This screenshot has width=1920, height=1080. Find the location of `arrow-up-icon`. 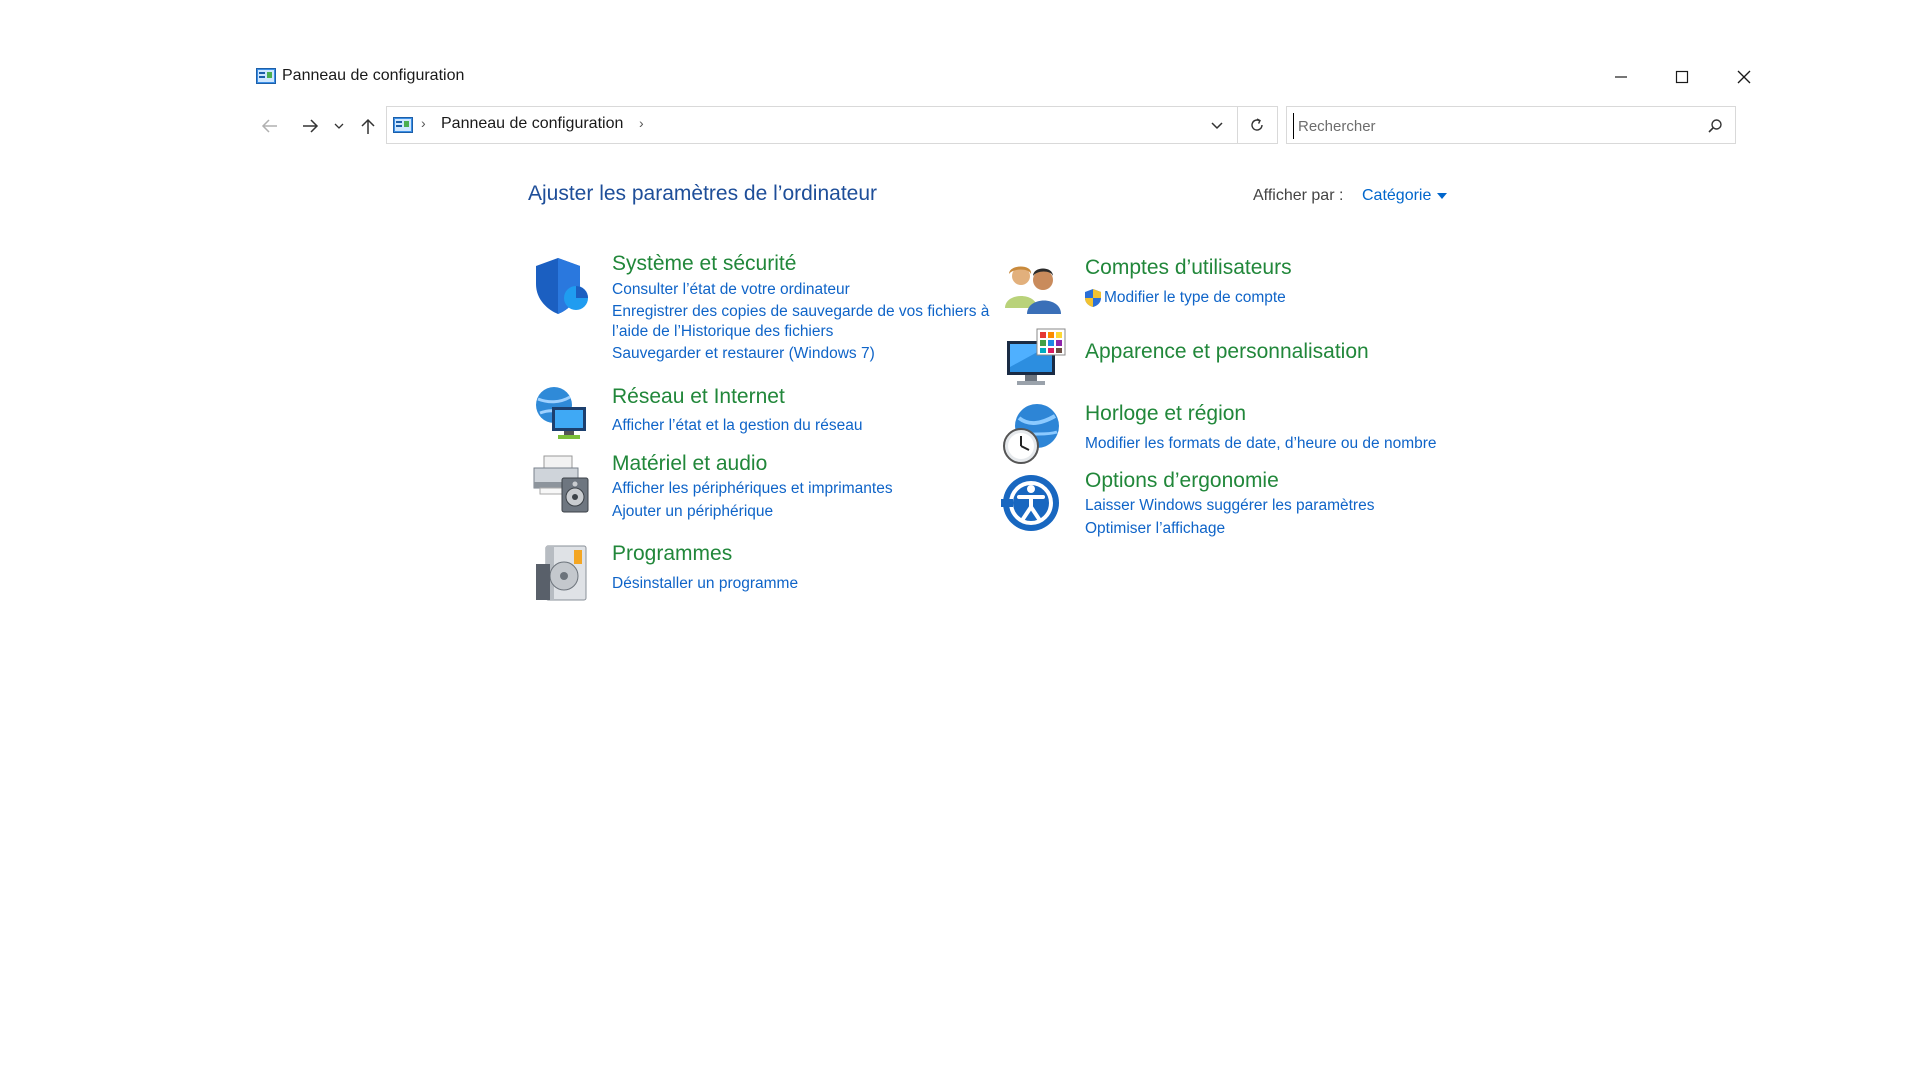

arrow-up-icon is located at coordinates (368, 126).